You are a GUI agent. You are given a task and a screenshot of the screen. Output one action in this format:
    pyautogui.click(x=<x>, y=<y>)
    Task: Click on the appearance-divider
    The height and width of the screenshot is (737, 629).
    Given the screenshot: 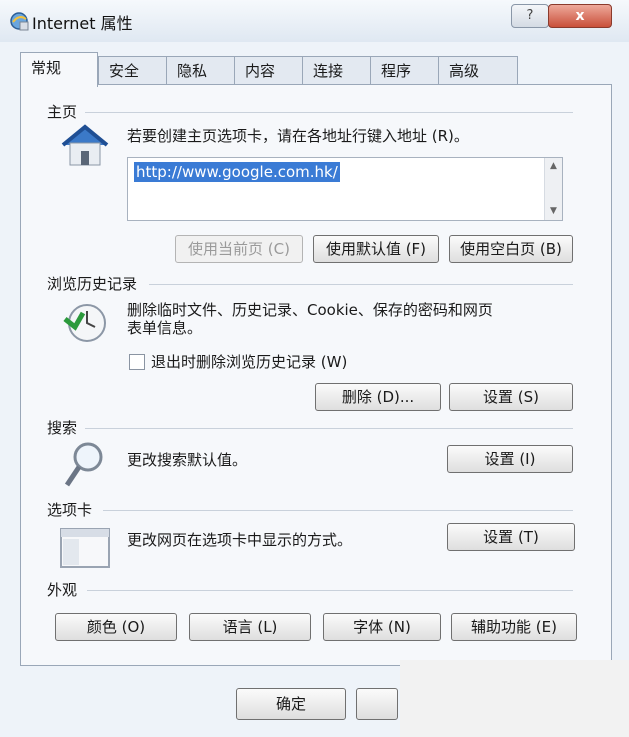 What is the action you would take?
    pyautogui.click(x=330, y=590)
    